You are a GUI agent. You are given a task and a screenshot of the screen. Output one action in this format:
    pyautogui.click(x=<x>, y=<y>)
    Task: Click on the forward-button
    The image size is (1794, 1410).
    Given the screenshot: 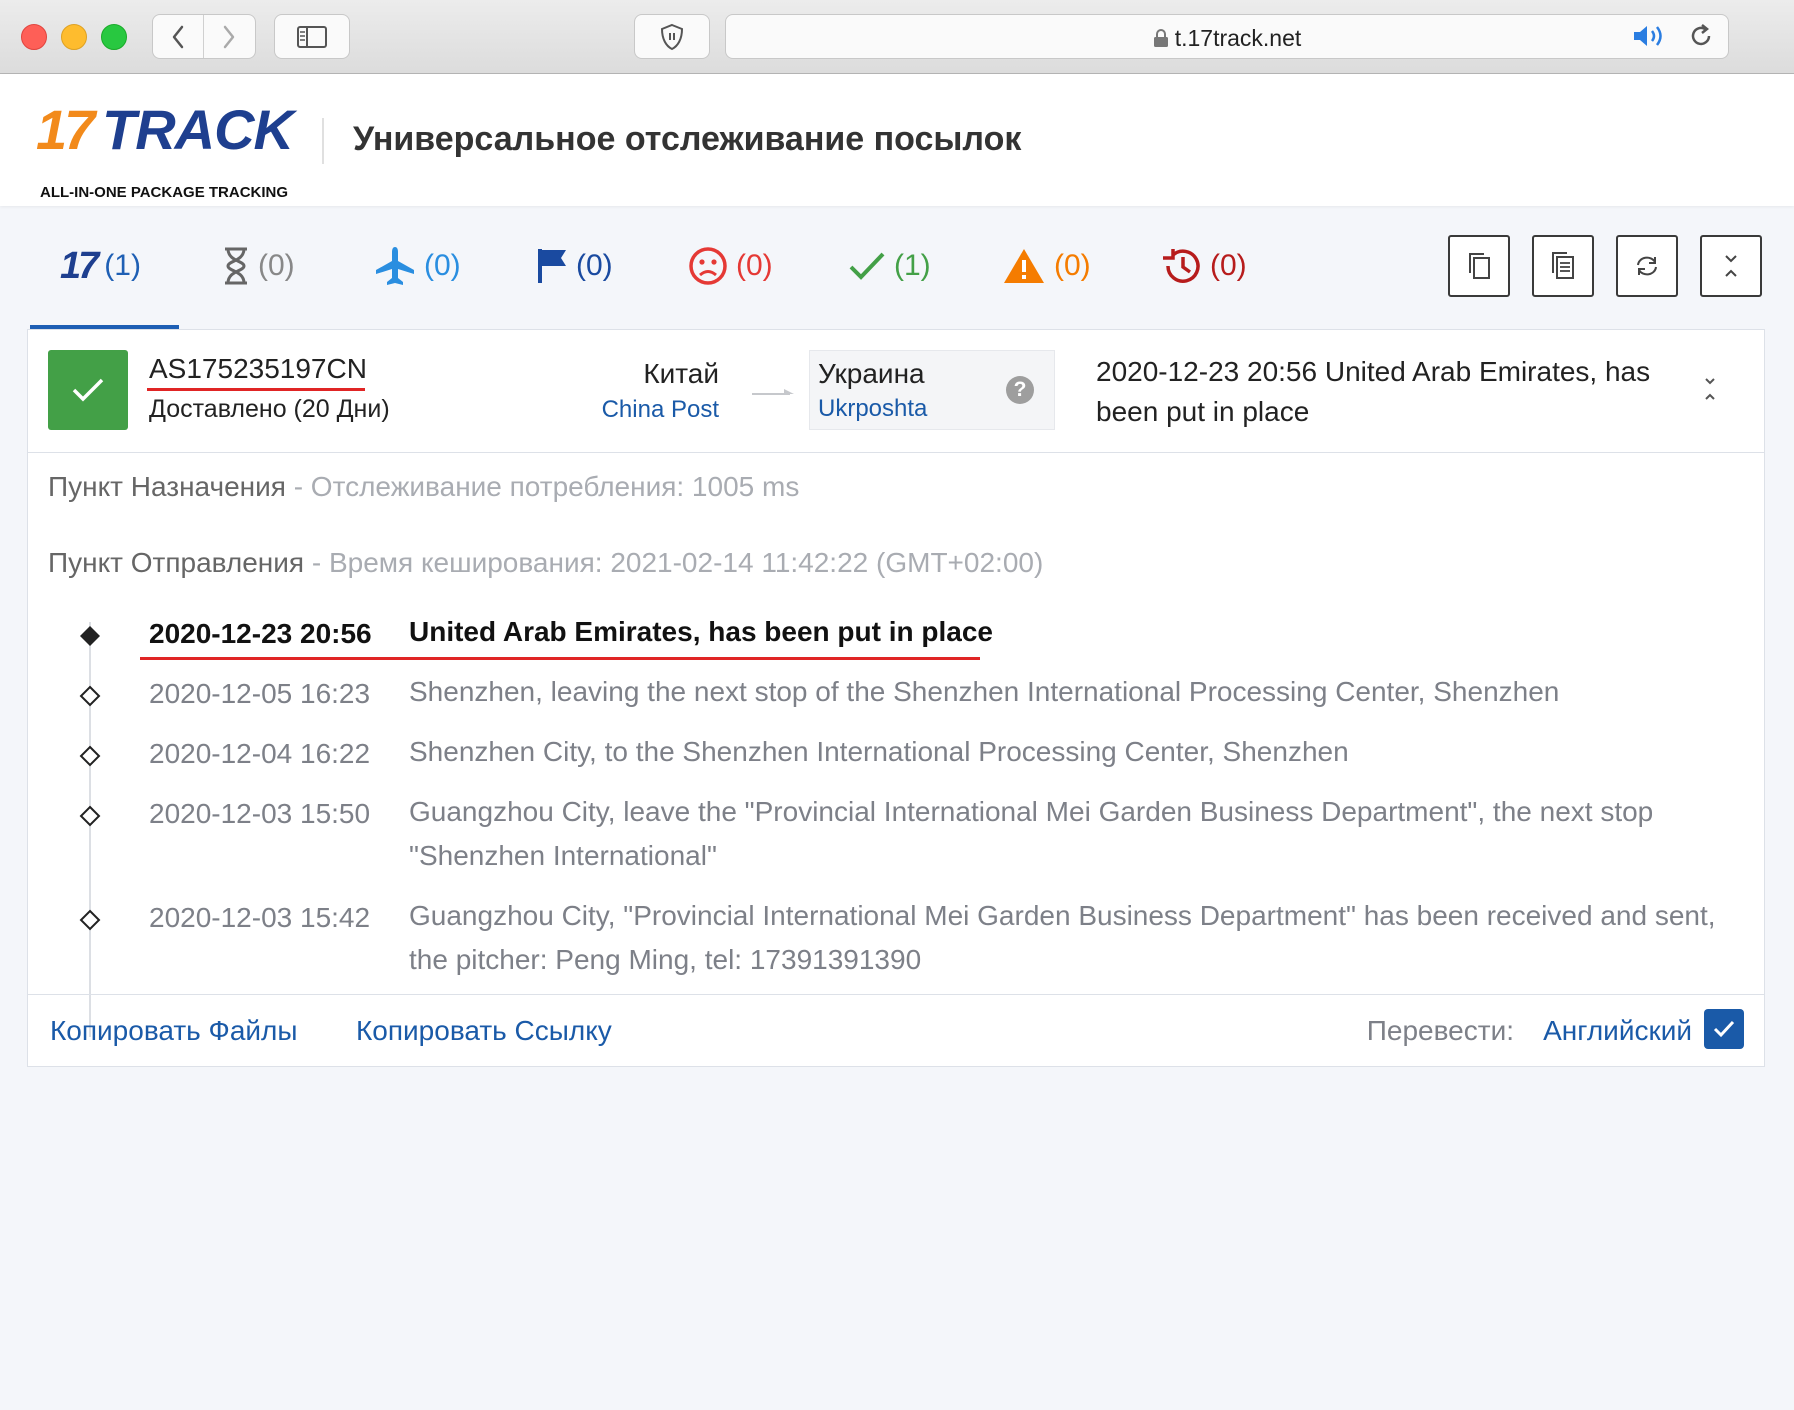 What is the action you would take?
    pyautogui.click(x=229, y=36)
    